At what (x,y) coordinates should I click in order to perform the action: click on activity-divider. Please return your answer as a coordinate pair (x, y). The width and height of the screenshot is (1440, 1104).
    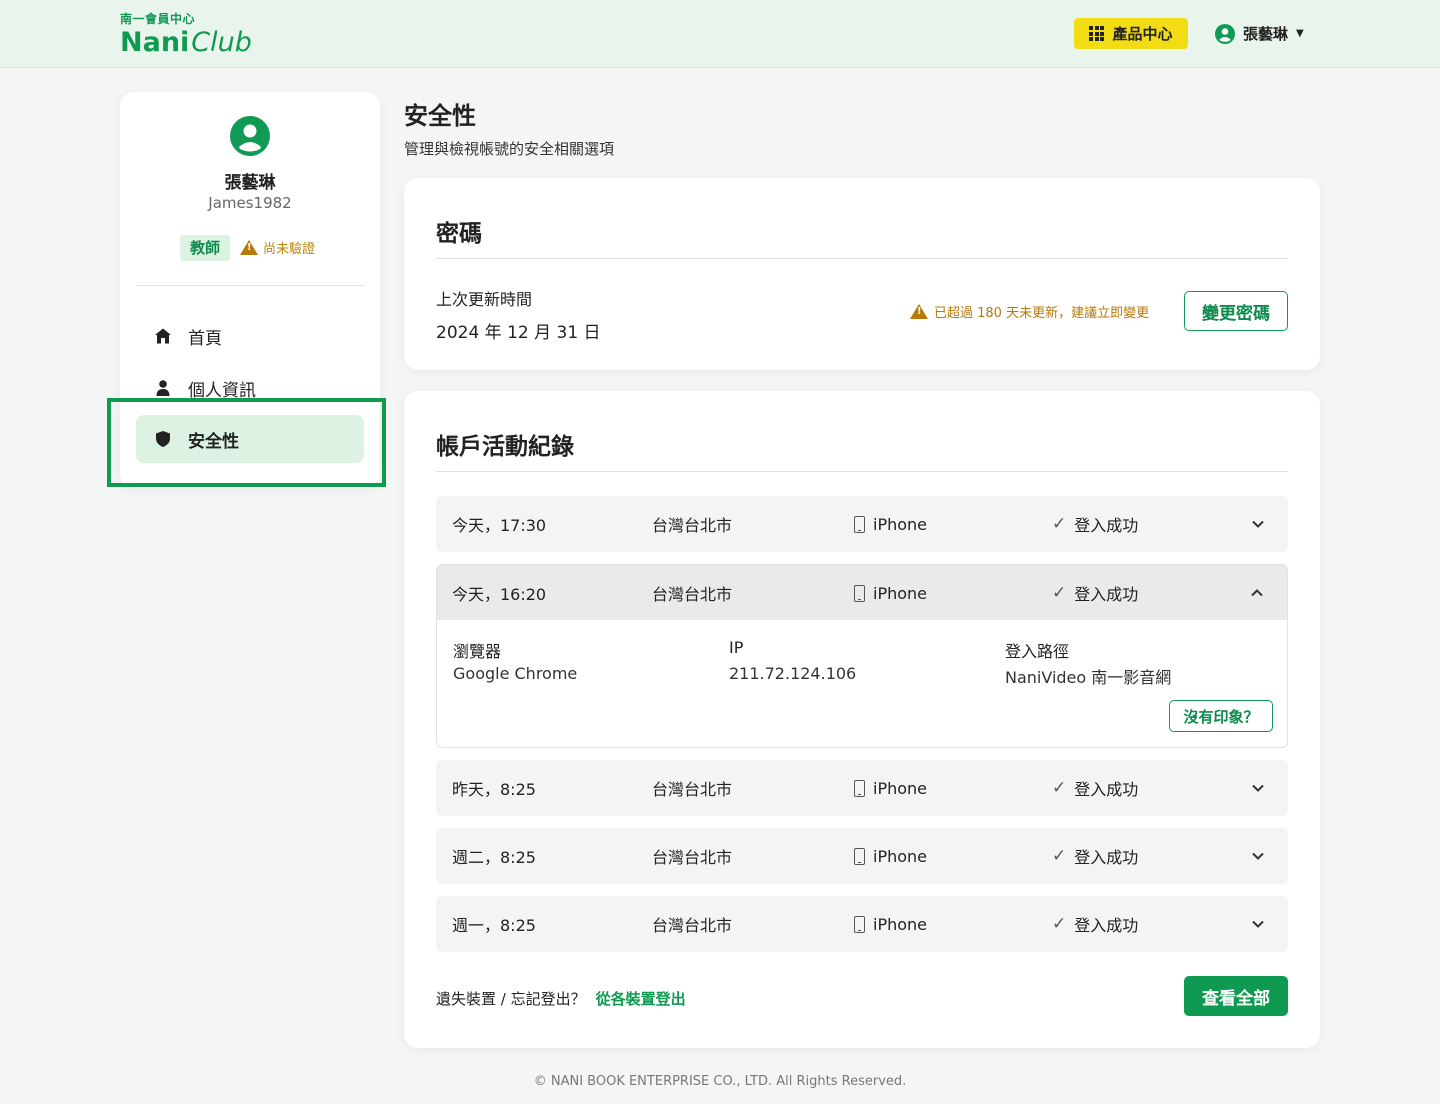
    Looking at the image, I should click on (862, 471).